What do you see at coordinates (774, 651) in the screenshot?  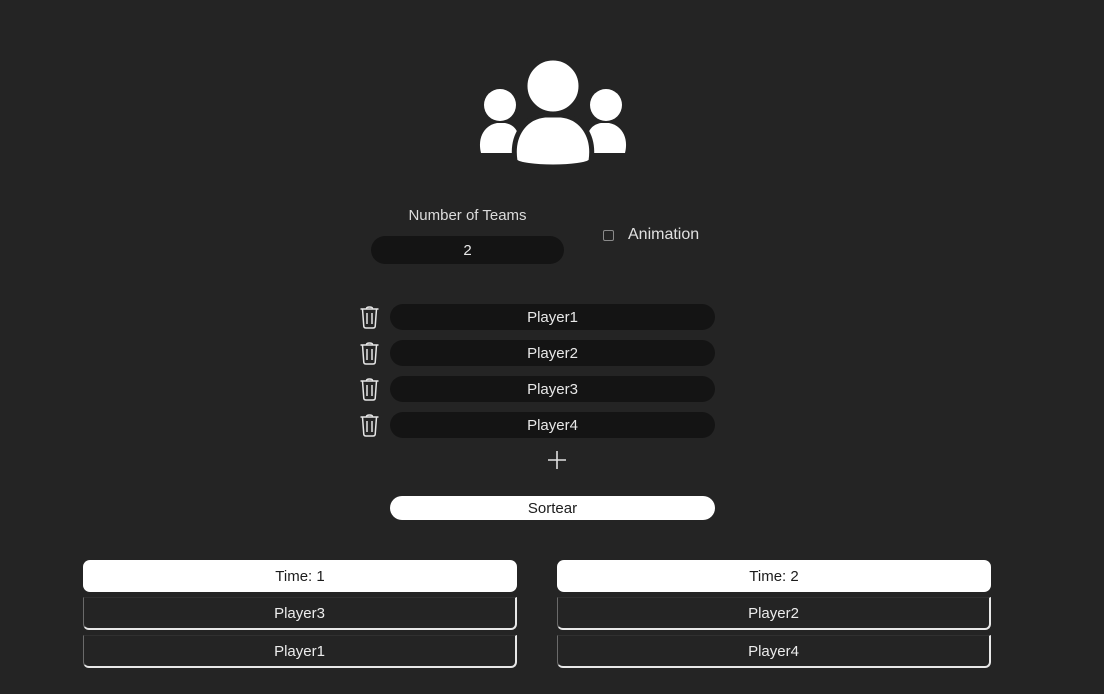 I see `team-member: Player4` at bounding box center [774, 651].